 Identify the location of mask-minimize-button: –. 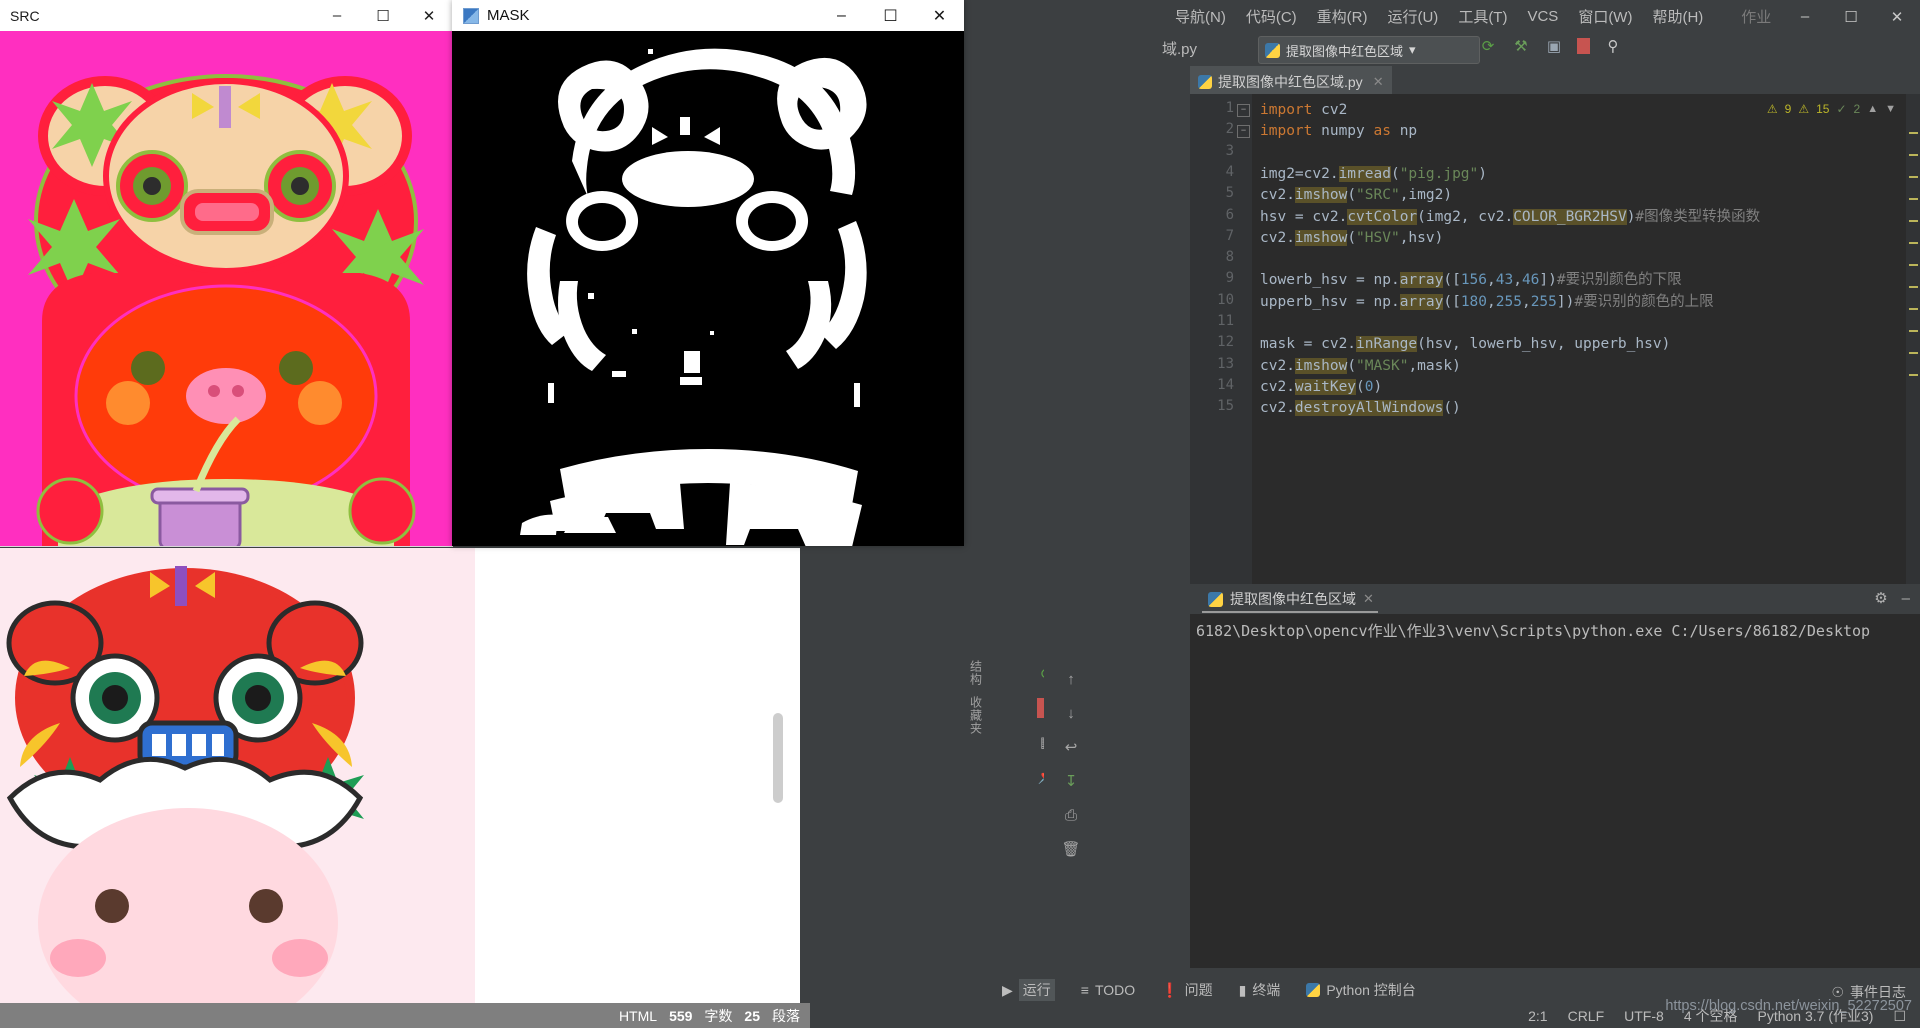
(841, 15).